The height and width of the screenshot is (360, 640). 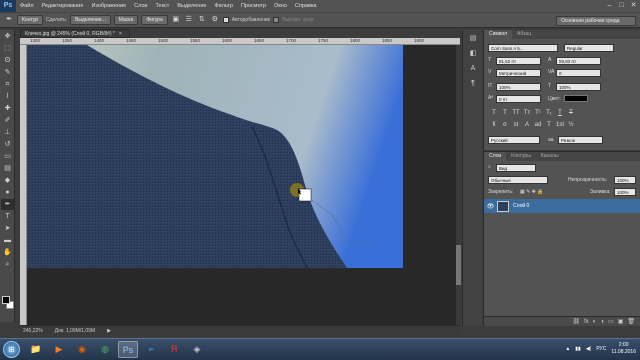 I want to click on tab-character: Символ, so click(x=498, y=34).